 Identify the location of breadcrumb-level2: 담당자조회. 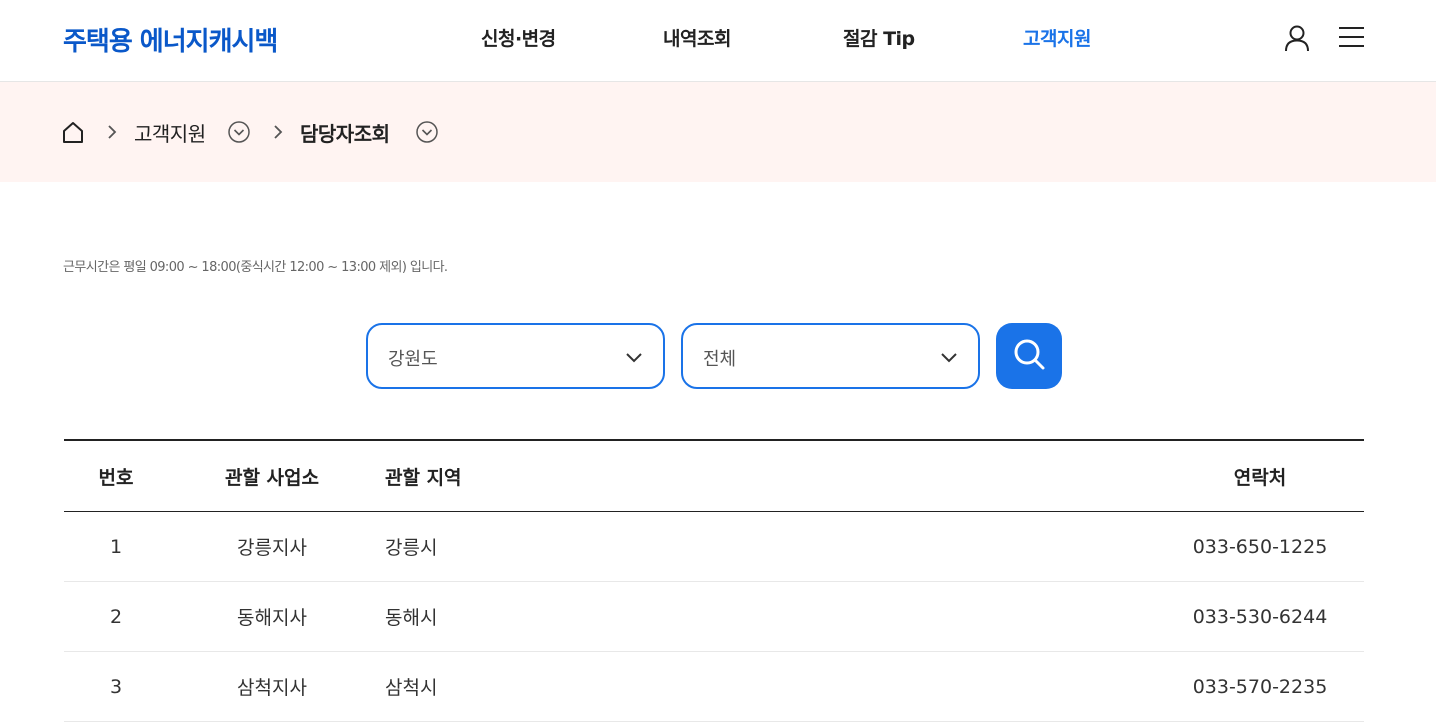
(345, 132).